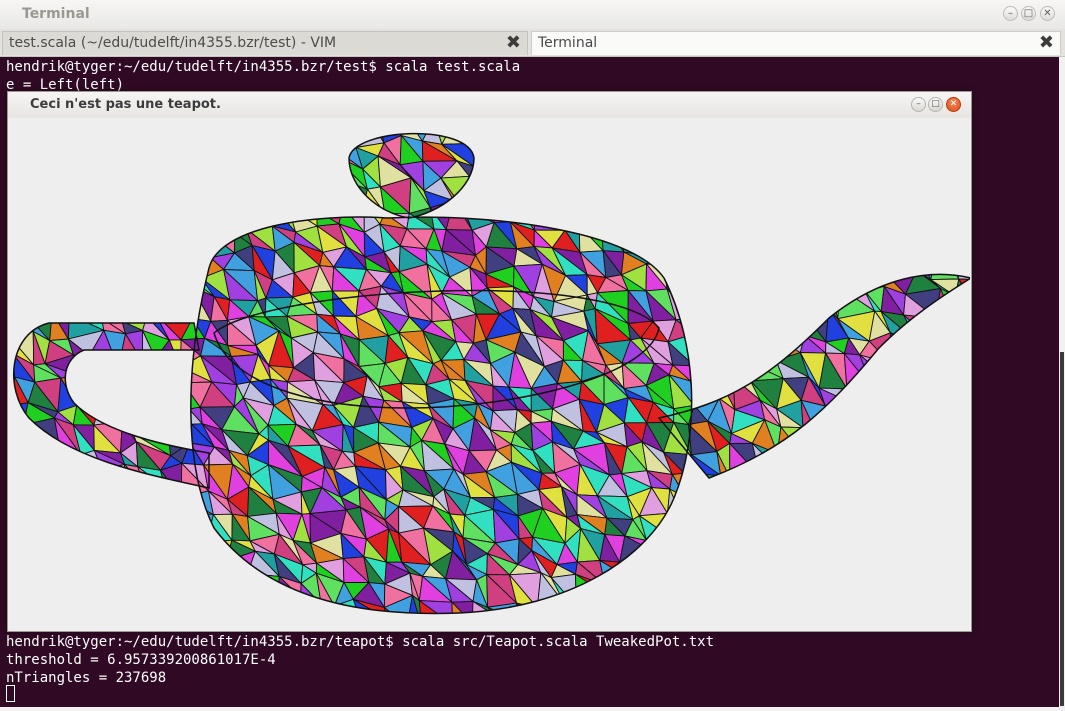  I want to click on scrollbar-thumb, so click(1062, 529).